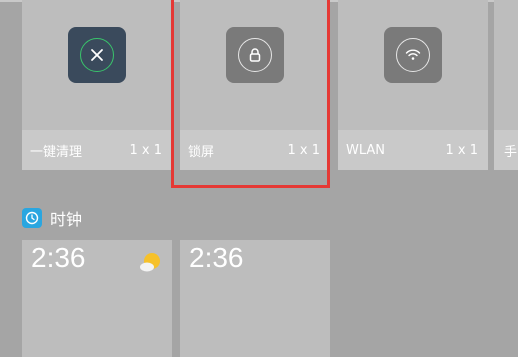 The width and height of the screenshot is (518, 357). What do you see at coordinates (97, 55) in the screenshot?
I see `close-icon` at bounding box center [97, 55].